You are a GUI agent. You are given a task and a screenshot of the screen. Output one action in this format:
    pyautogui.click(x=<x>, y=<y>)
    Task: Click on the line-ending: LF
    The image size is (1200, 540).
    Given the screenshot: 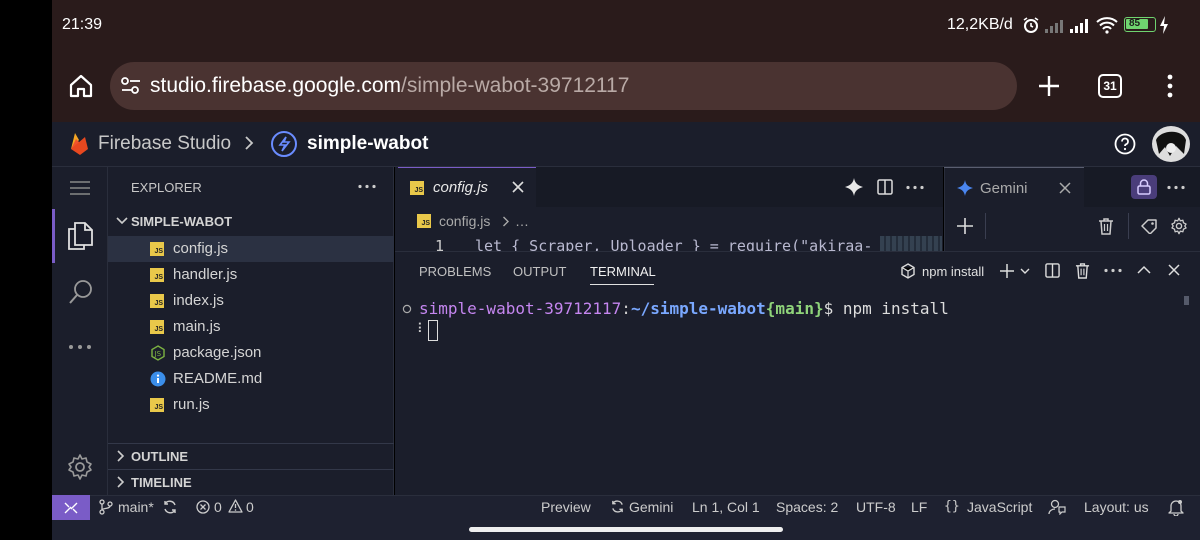 What is the action you would take?
    pyautogui.click(x=919, y=507)
    